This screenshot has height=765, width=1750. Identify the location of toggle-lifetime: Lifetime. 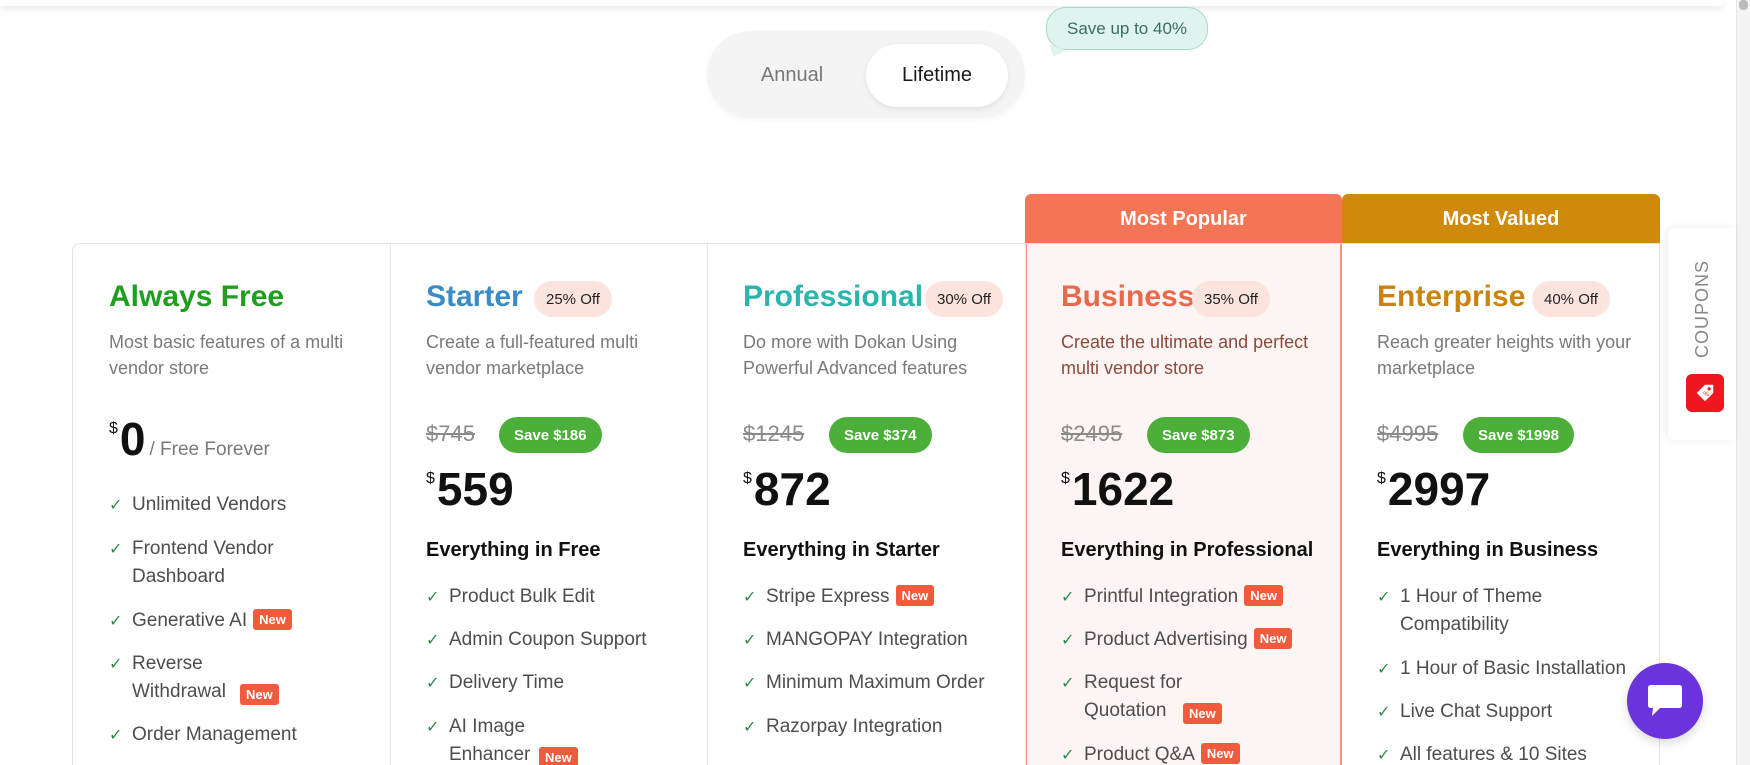
(937, 75).